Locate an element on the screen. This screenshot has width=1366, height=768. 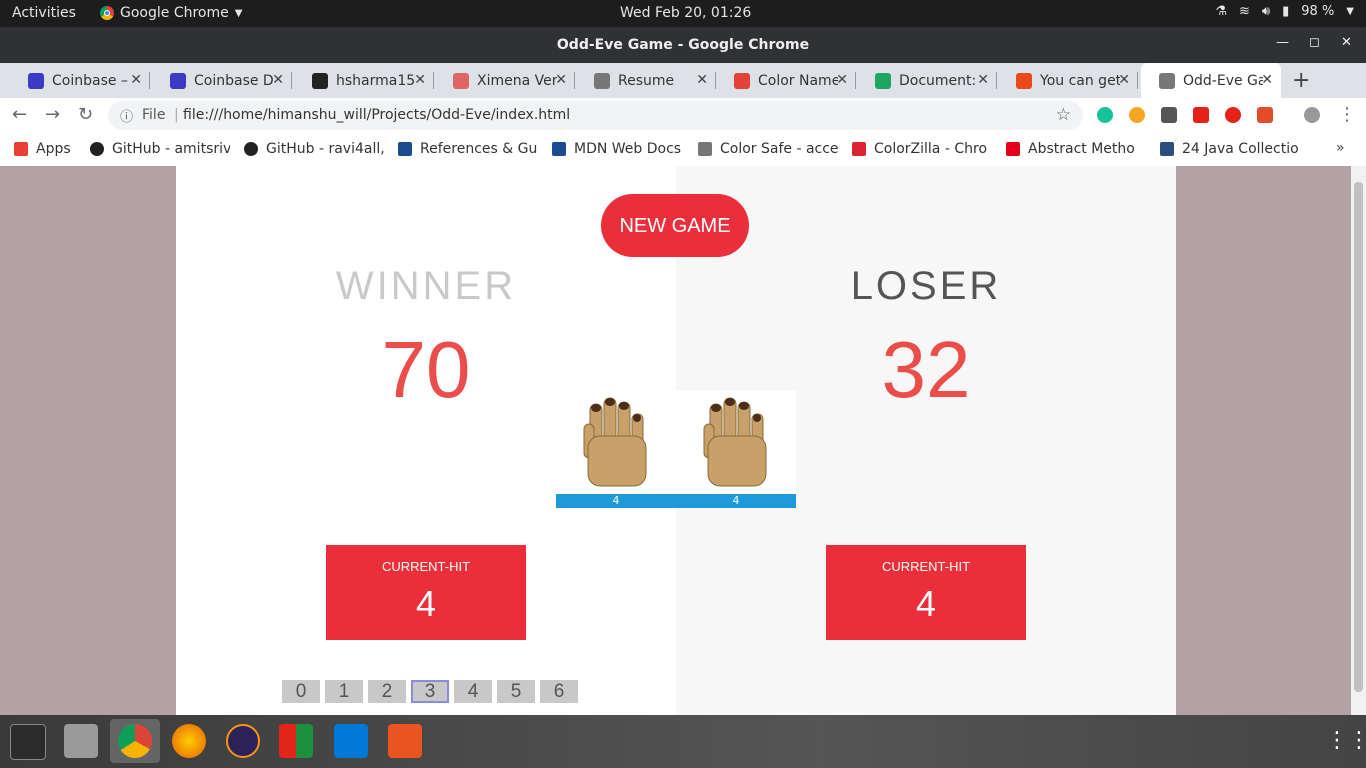
tab-label: Resume is located at coordinates (646, 80).